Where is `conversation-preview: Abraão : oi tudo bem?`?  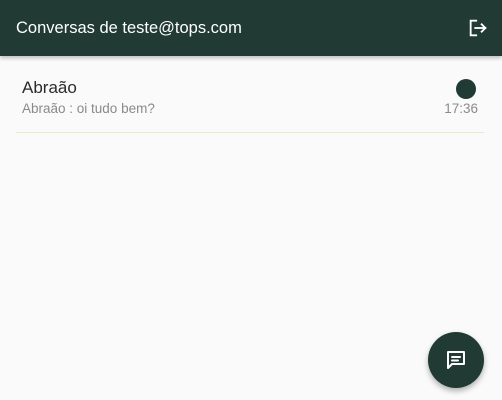 conversation-preview: Abraão : oi tudo bem? is located at coordinates (88, 108).